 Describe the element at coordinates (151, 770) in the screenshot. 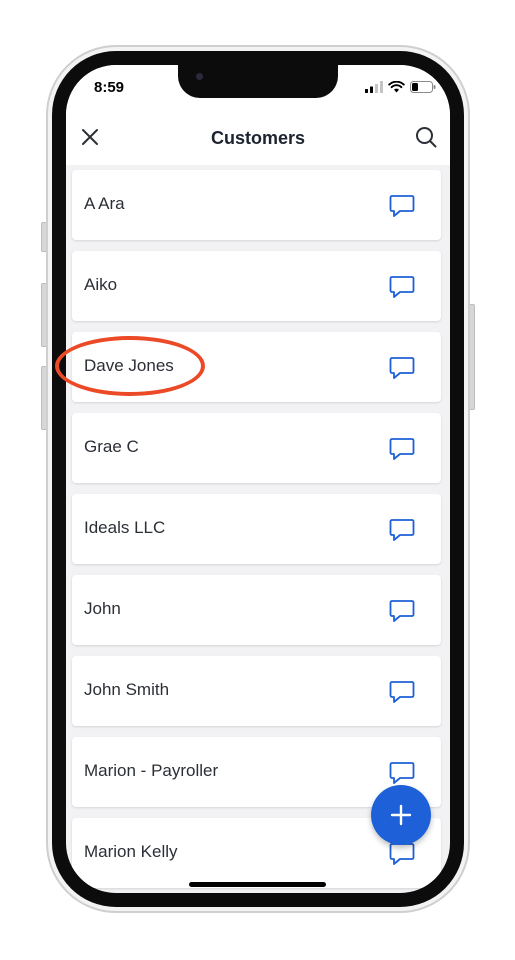

I see `customer-name: Marion - Payroller` at that location.